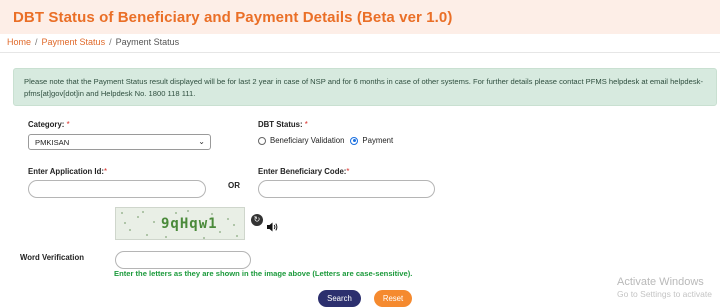 The width and height of the screenshot is (720, 308). I want to click on category-select: PMKISAN ⌄, so click(119, 142).